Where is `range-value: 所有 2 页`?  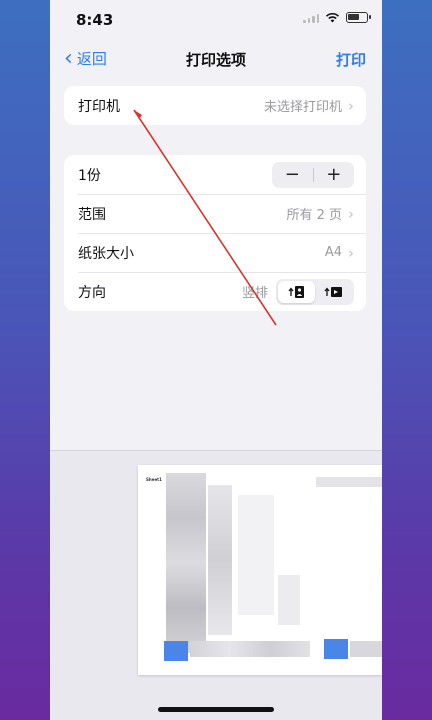 range-value: 所有 2 页 is located at coordinates (314, 215).